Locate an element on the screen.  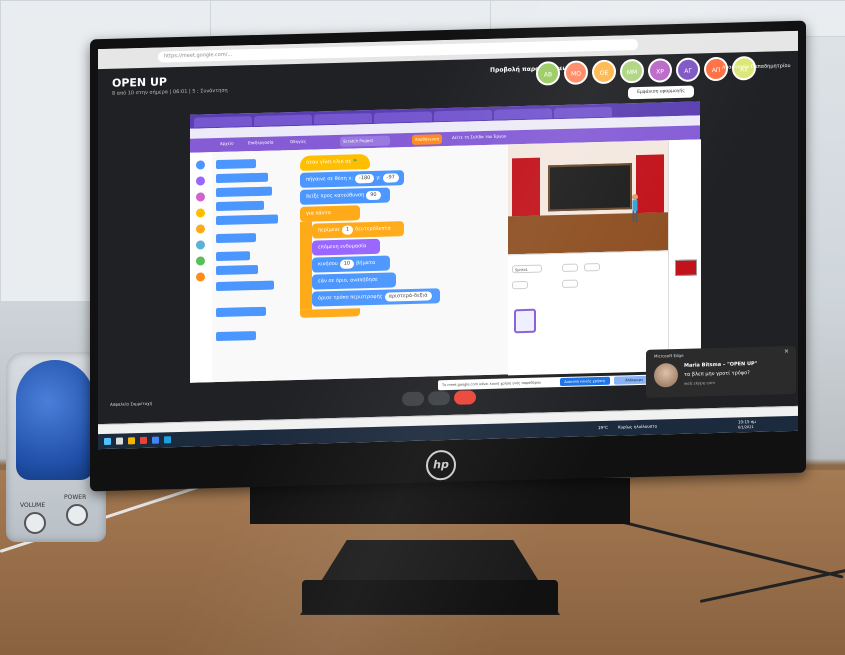
set-rotation-style-block: όρισε τρόπο περιστροφής αριστερά-δεξιά is located at coordinates (376, 297).